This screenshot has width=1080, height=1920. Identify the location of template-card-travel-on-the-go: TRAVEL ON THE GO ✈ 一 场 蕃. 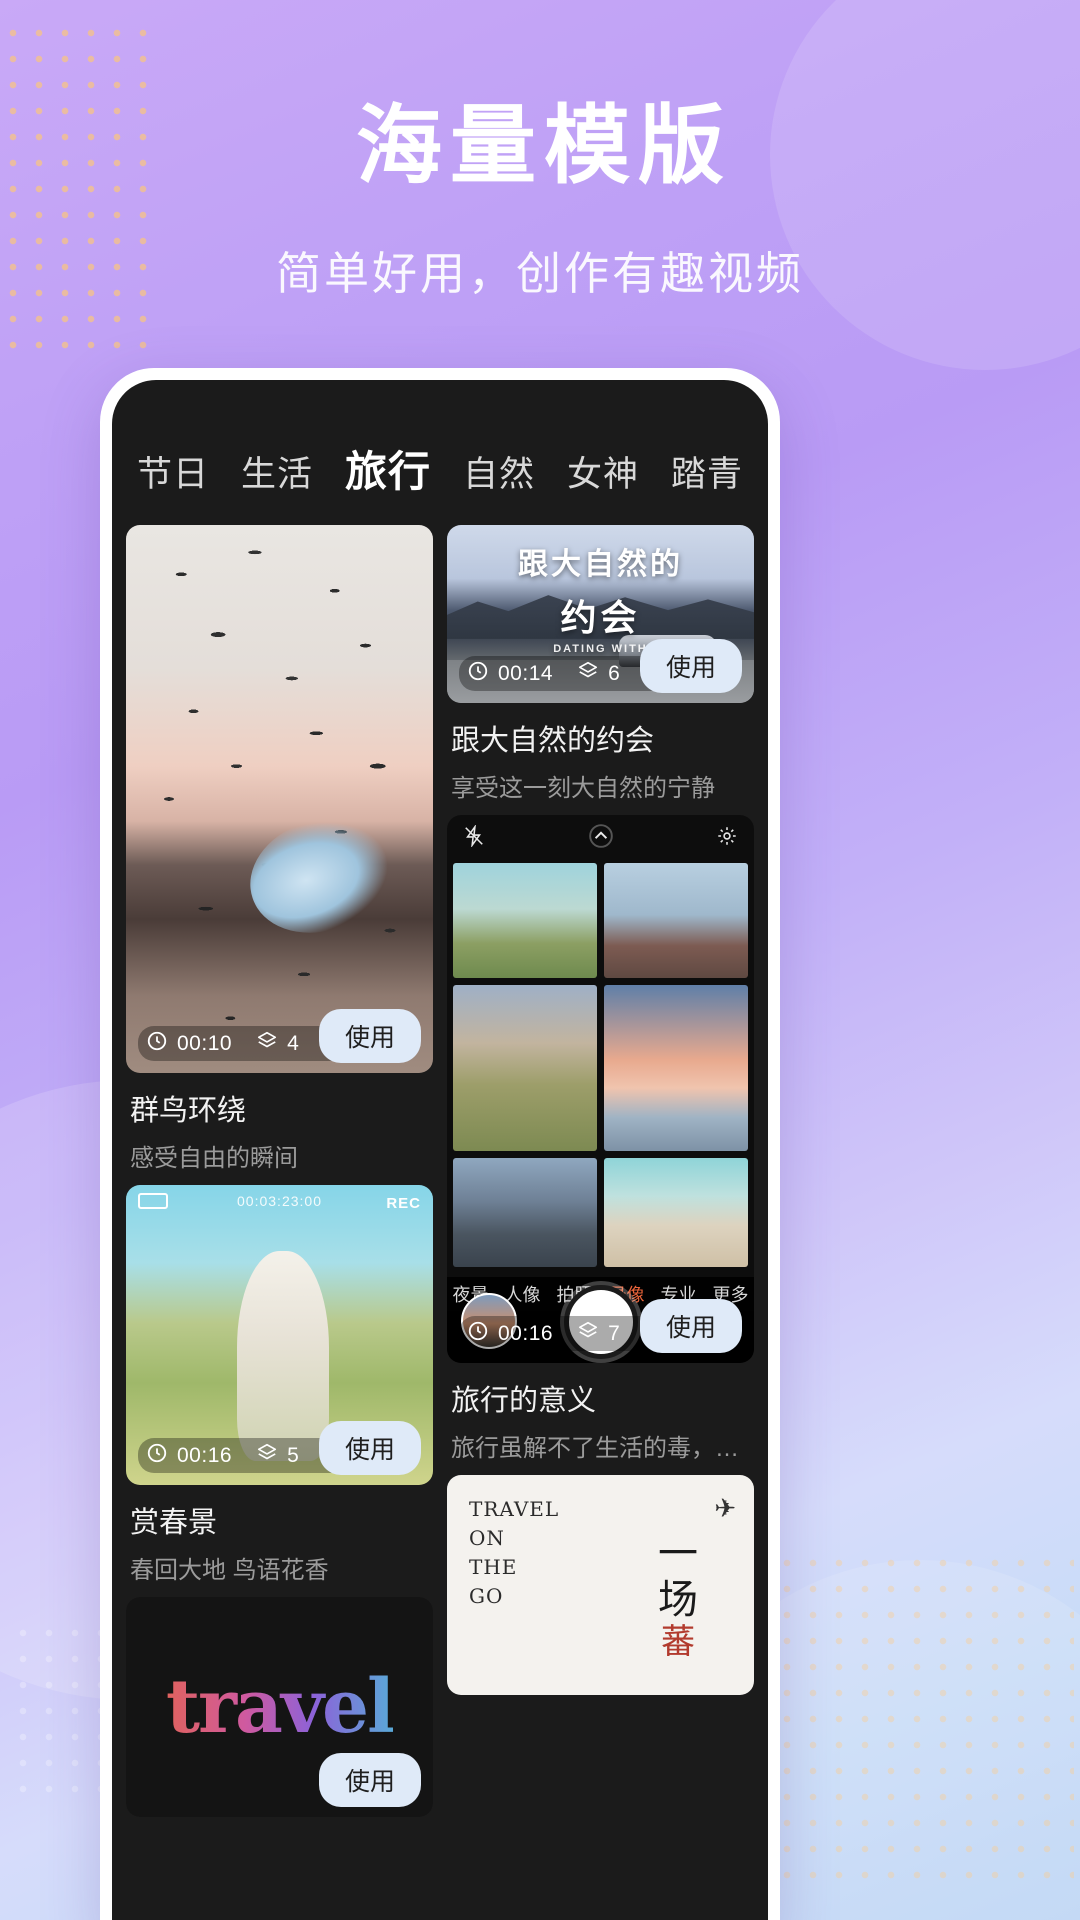
(600, 1585).